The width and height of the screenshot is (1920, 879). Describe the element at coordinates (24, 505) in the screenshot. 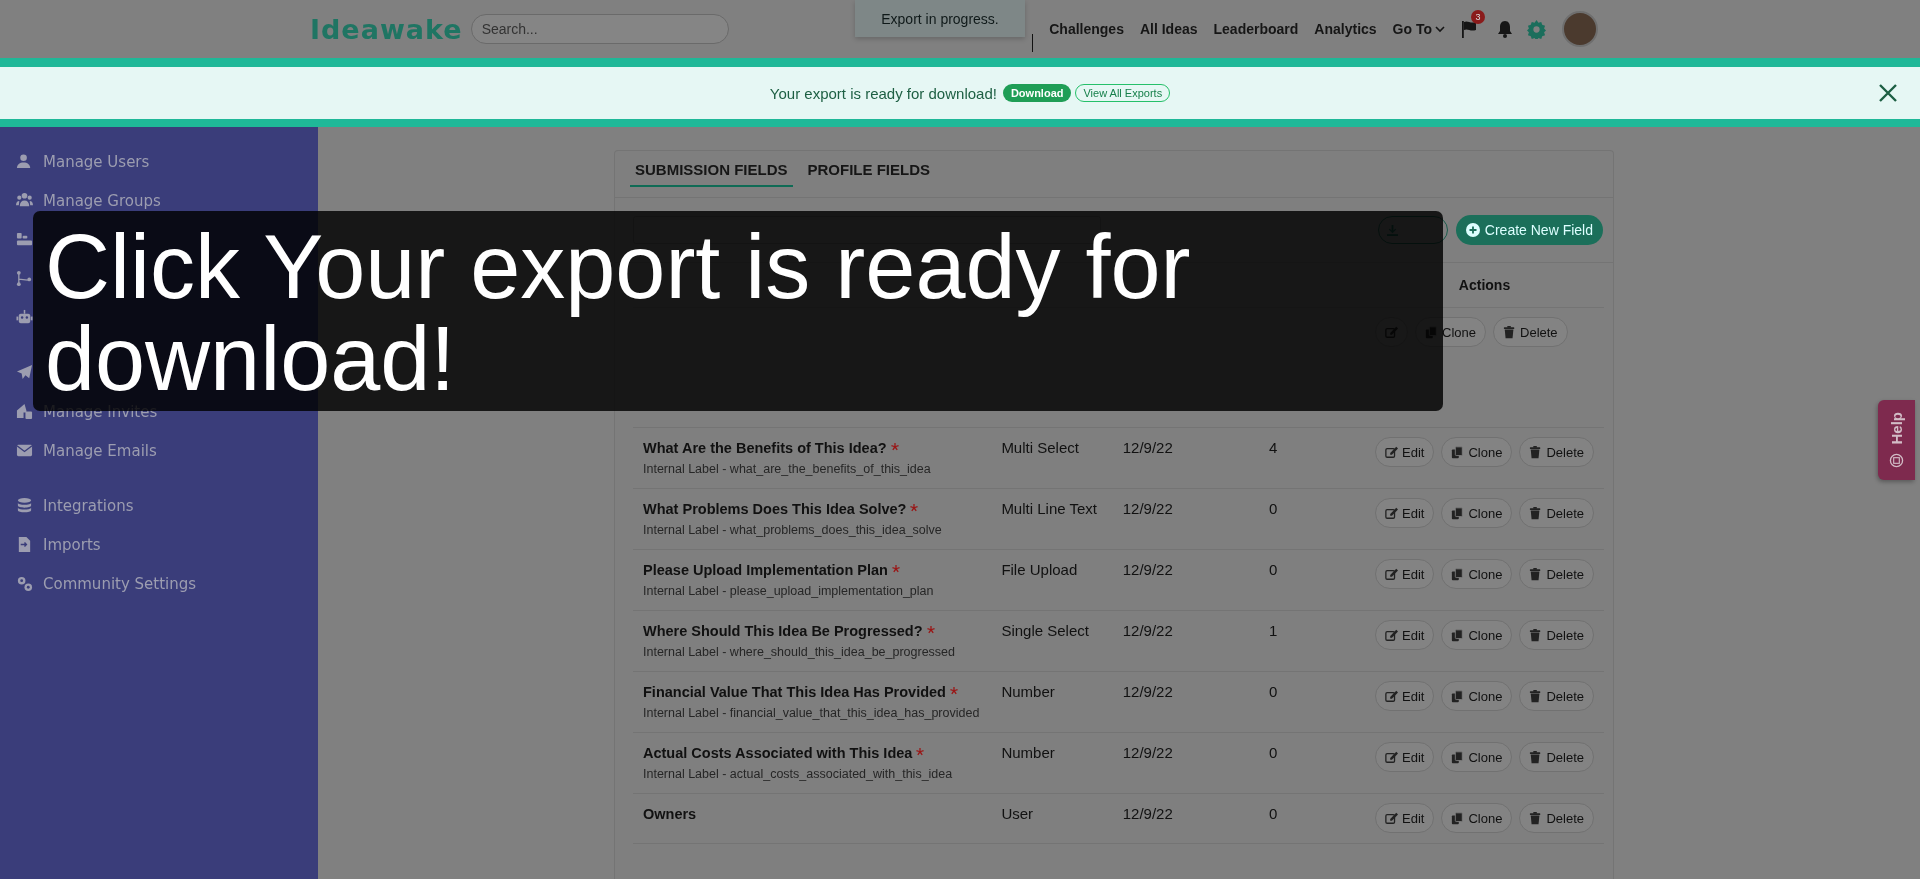

I see `database-icon` at that location.